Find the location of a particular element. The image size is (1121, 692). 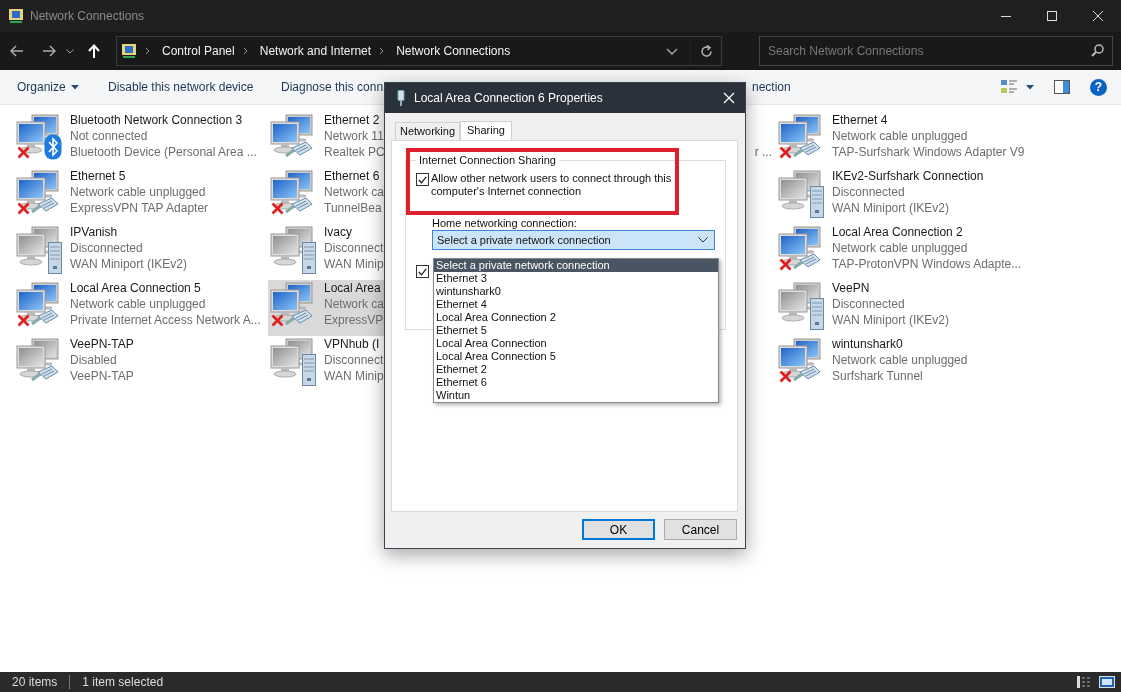

status-text: 20 items is located at coordinates (35, 682).